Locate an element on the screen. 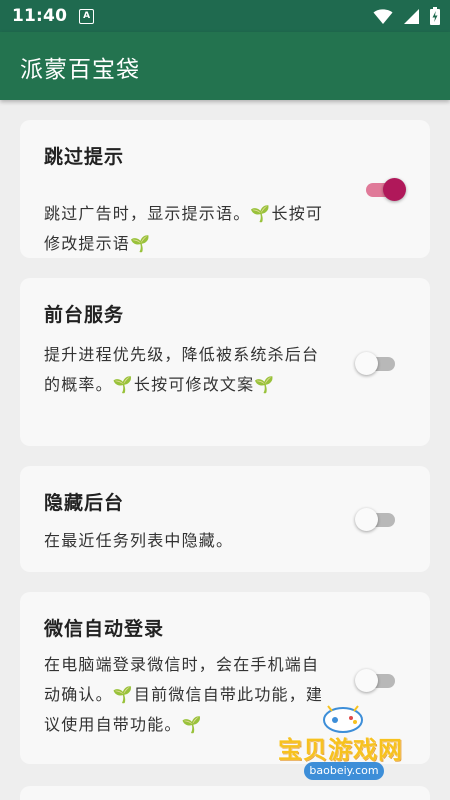 Image resolution: width=450 pixels, height=800 pixels. setting-card-hide-background: 隐藏后台 在最近任务列表中隐藏。 is located at coordinates (225, 519).